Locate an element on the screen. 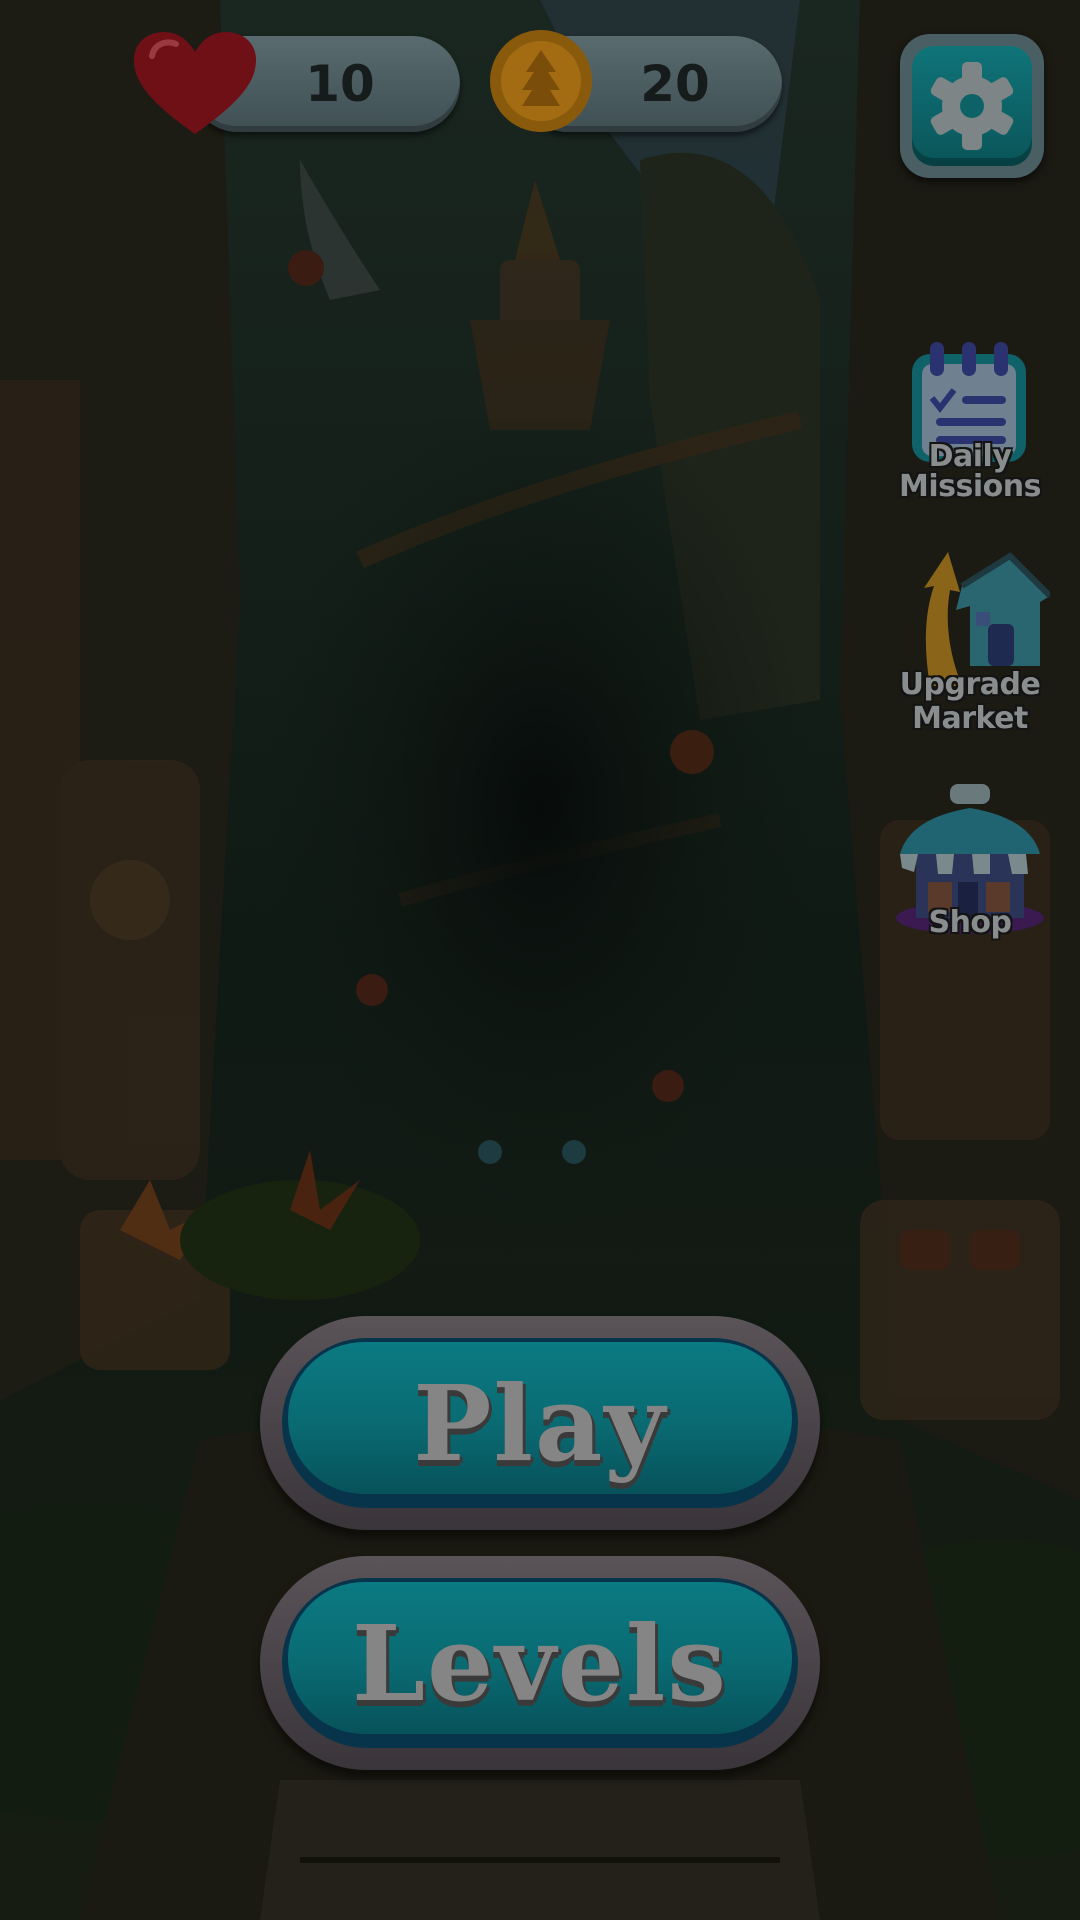 The image size is (1080, 1920). settings-button is located at coordinates (972, 106).